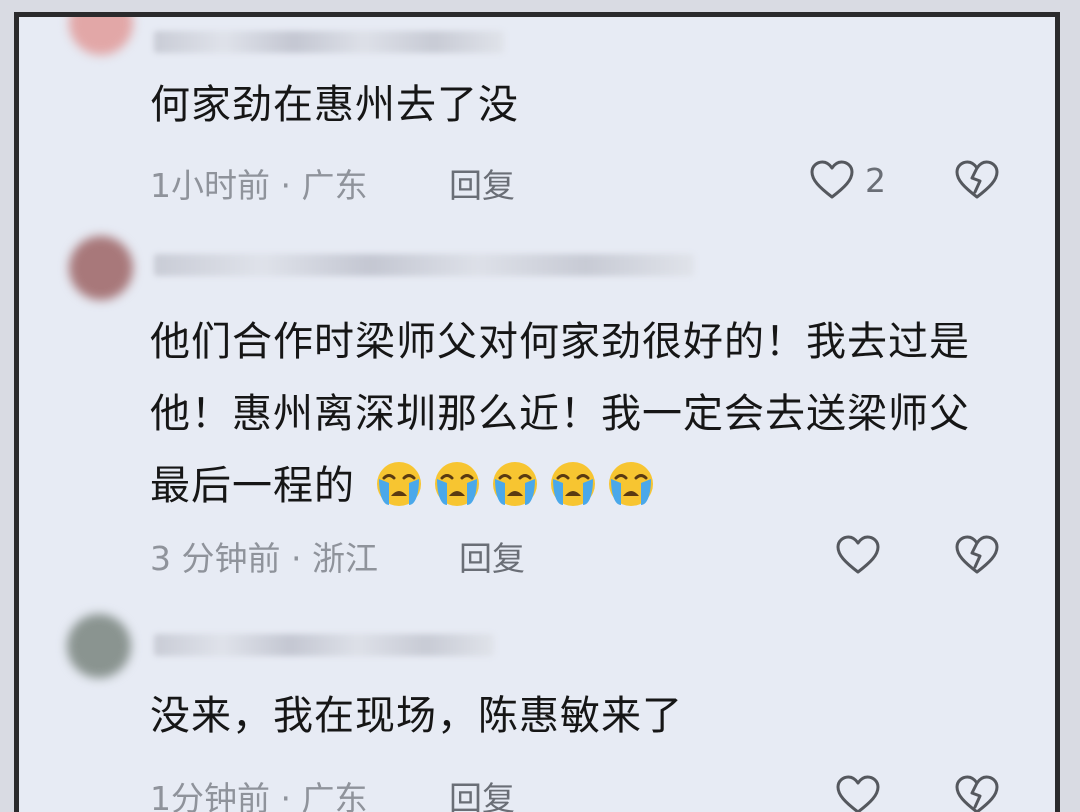 This screenshot has height=812, width=1080. What do you see at coordinates (210, 185) in the screenshot?
I see `comment-time: 1小时前` at bounding box center [210, 185].